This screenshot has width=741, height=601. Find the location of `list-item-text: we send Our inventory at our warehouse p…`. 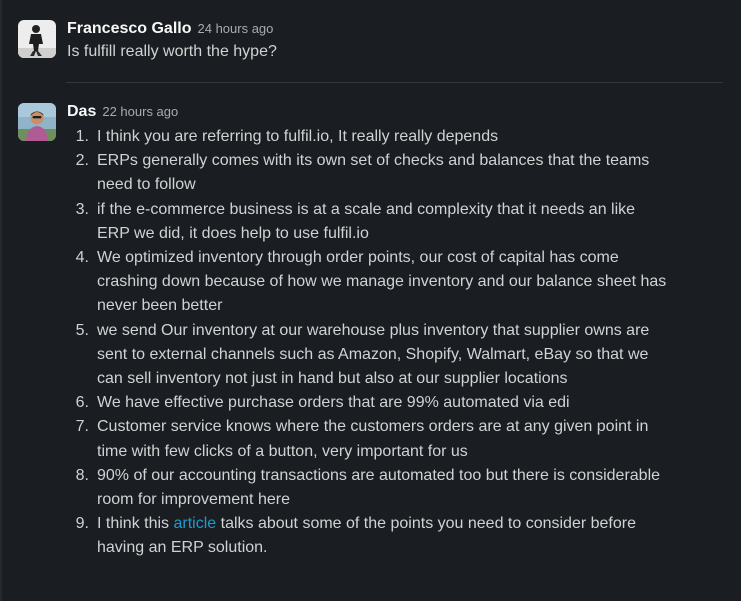

list-item-text: we send Our inventory at our warehouse p… is located at coordinates (373, 354).